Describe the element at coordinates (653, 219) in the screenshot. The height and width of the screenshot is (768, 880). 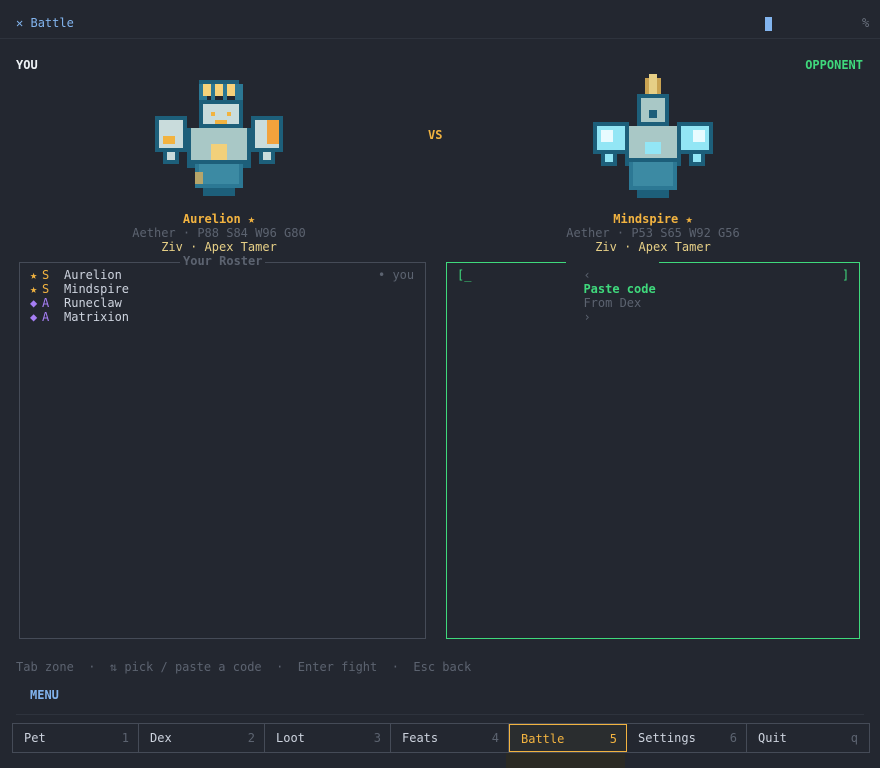
I see `opponent-pet-name: Mindspire ★` at that location.